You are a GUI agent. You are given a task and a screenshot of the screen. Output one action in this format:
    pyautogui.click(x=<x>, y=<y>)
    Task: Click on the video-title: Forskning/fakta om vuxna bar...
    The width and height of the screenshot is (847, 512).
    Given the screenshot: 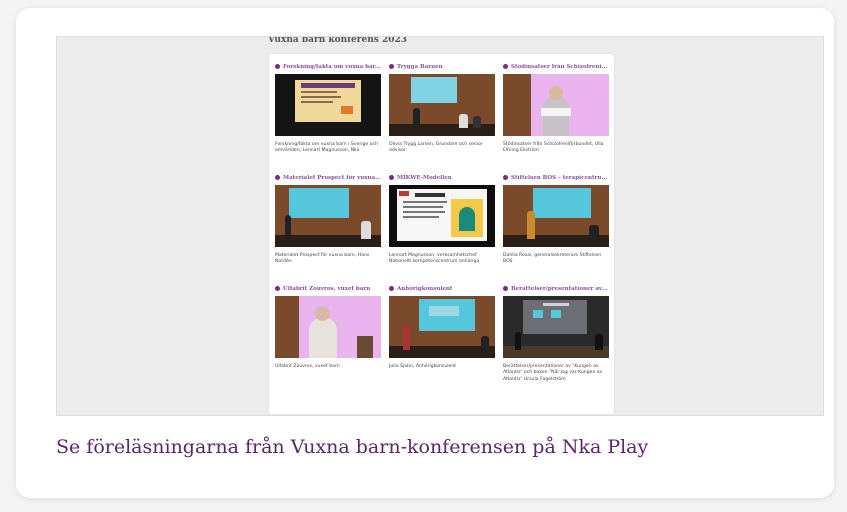 What is the action you would take?
    pyautogui.click(x=332, y=67)
    